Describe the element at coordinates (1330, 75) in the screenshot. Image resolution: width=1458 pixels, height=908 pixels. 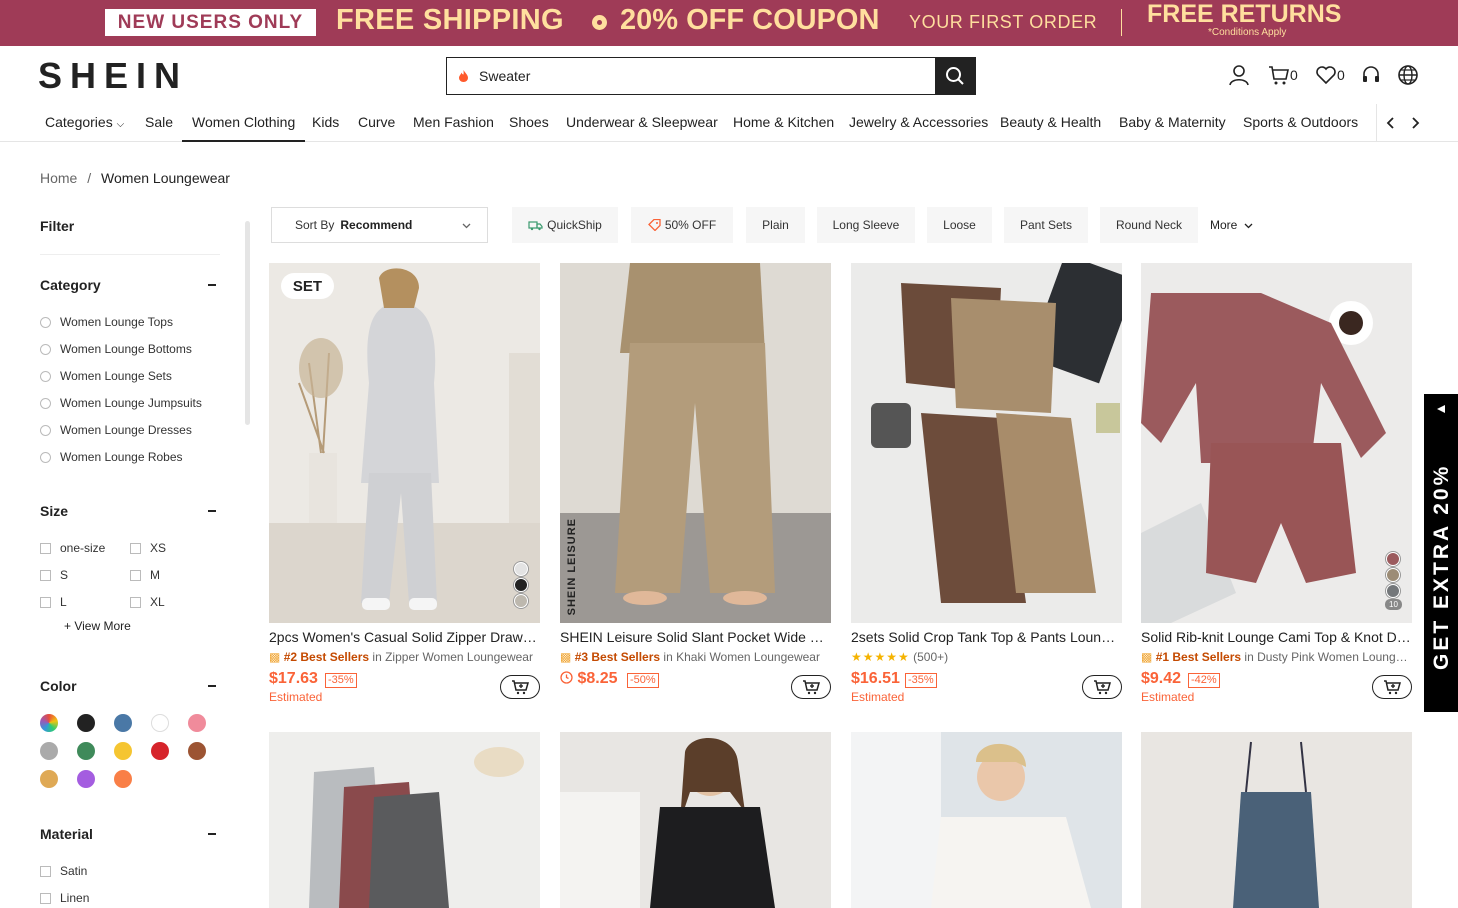
I see `wishlist-button: 0` at that location.